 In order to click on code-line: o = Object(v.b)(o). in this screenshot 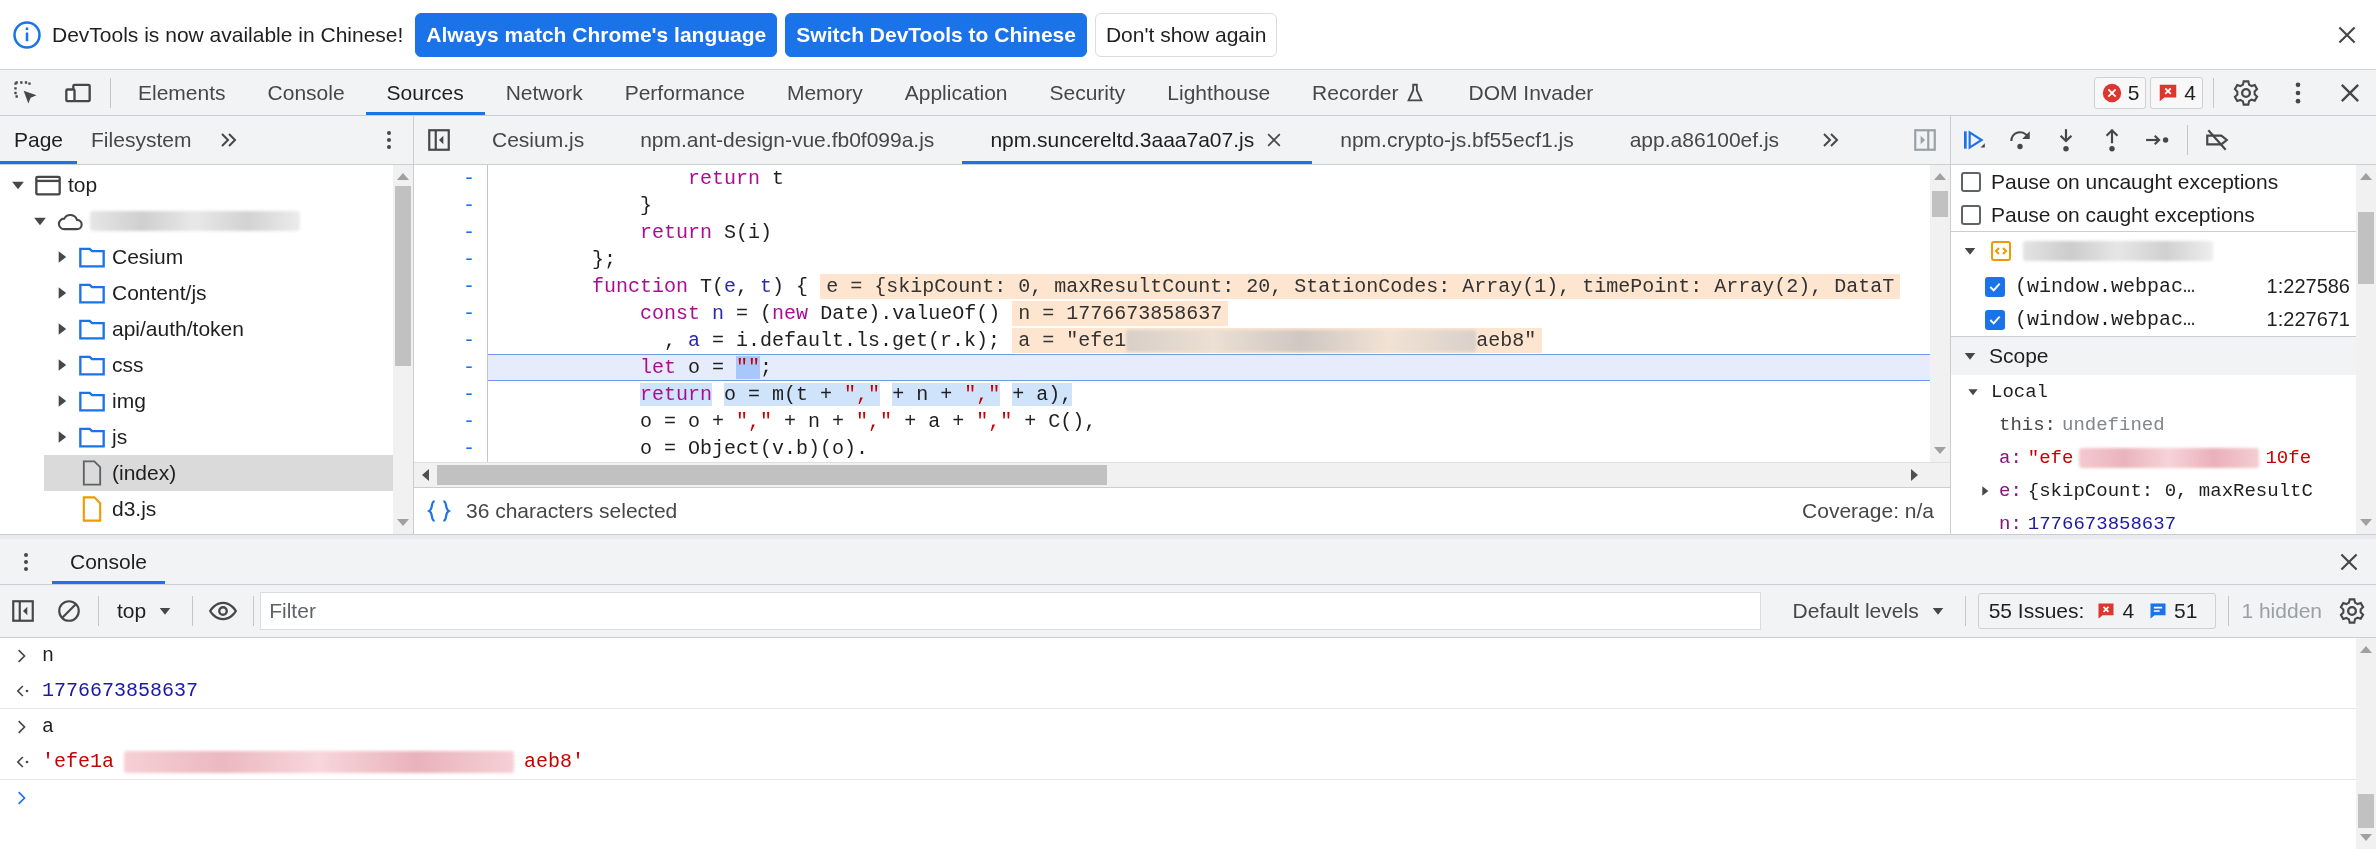, I will do `click(754, 449)`.